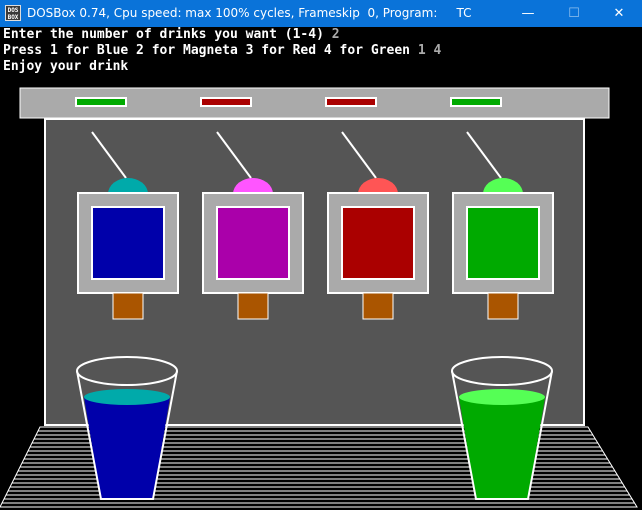 The image size is (642, 510). Describe the element at coordinates (528, 13) in the screenshot. I see `minimize-button: —` at that location.